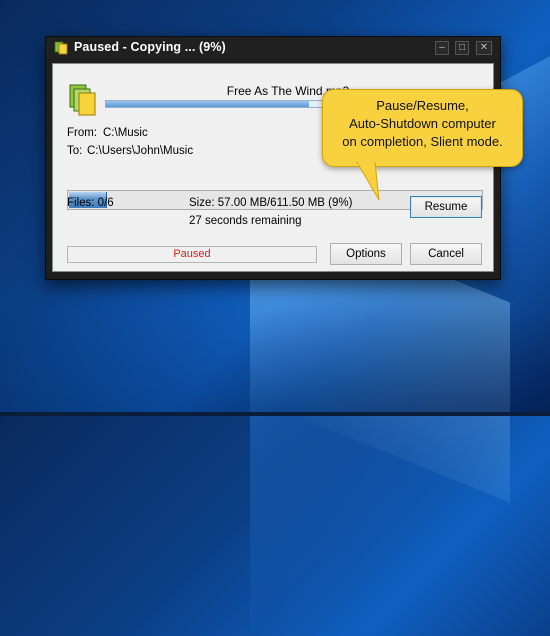 The height and width of the screenshot is (636, 550). What do you see at coordinates (446, 207) in the screenshot?
I see `resume-button: Resume` at bounding box center [446, 207].